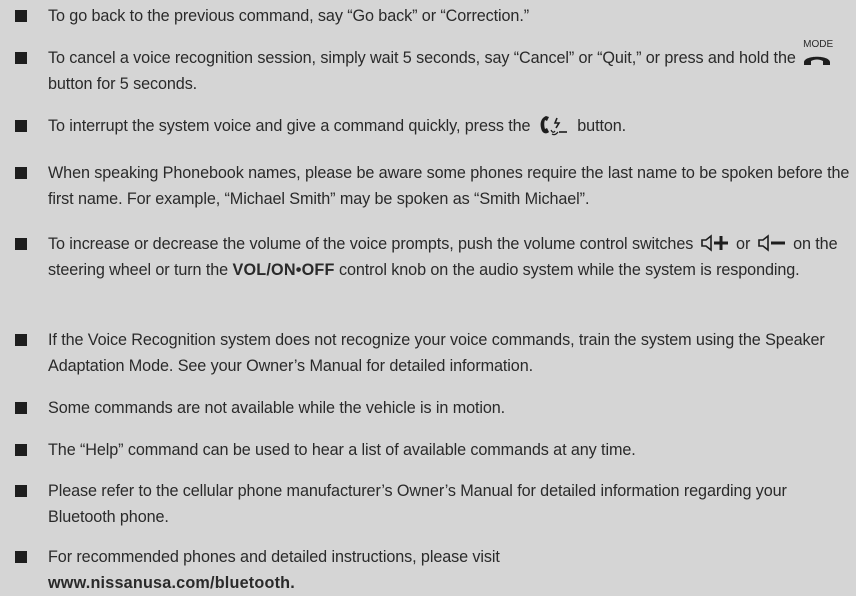  What do you see at coordinates (818, 44) in the screenshot?
I see `mode-icon-label: MODE` at bounding box center [818, 44].